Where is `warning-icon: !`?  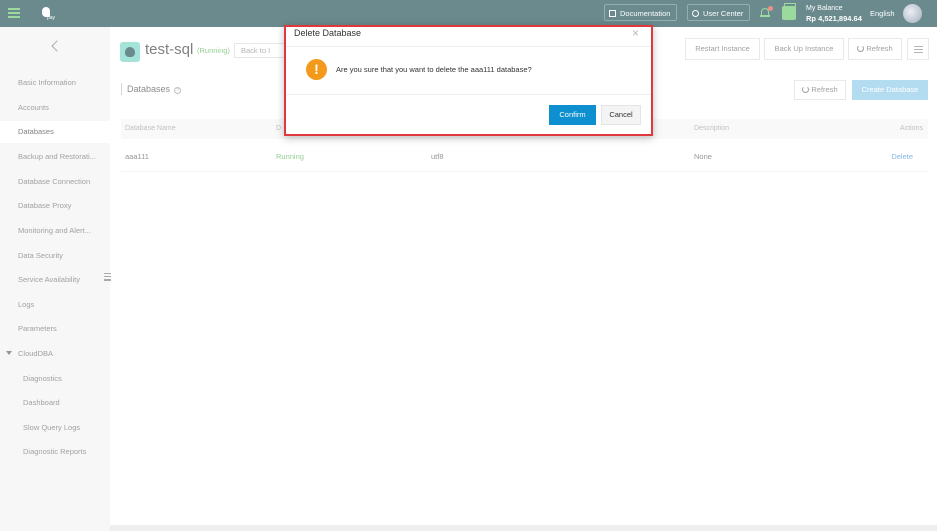
warning-icon: ! is located at coordinates (316, 69).